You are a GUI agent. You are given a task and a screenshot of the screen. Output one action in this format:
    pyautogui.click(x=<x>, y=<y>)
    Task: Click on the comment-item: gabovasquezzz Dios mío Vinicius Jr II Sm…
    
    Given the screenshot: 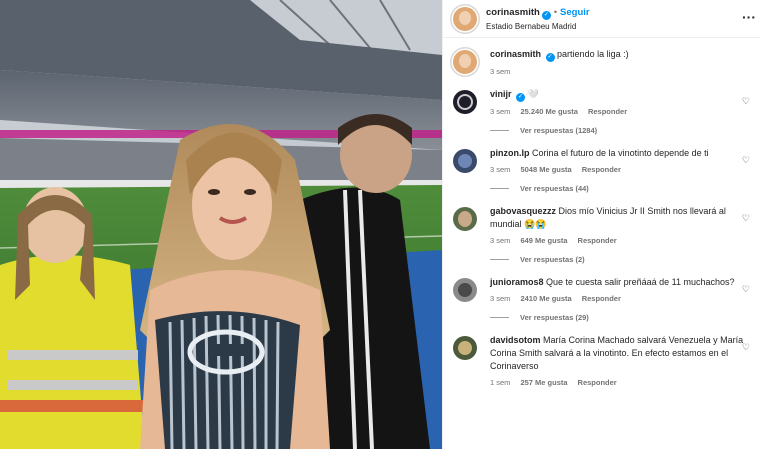 What is the action you would take?
    pyautogui.click(x=601, y=234)
    